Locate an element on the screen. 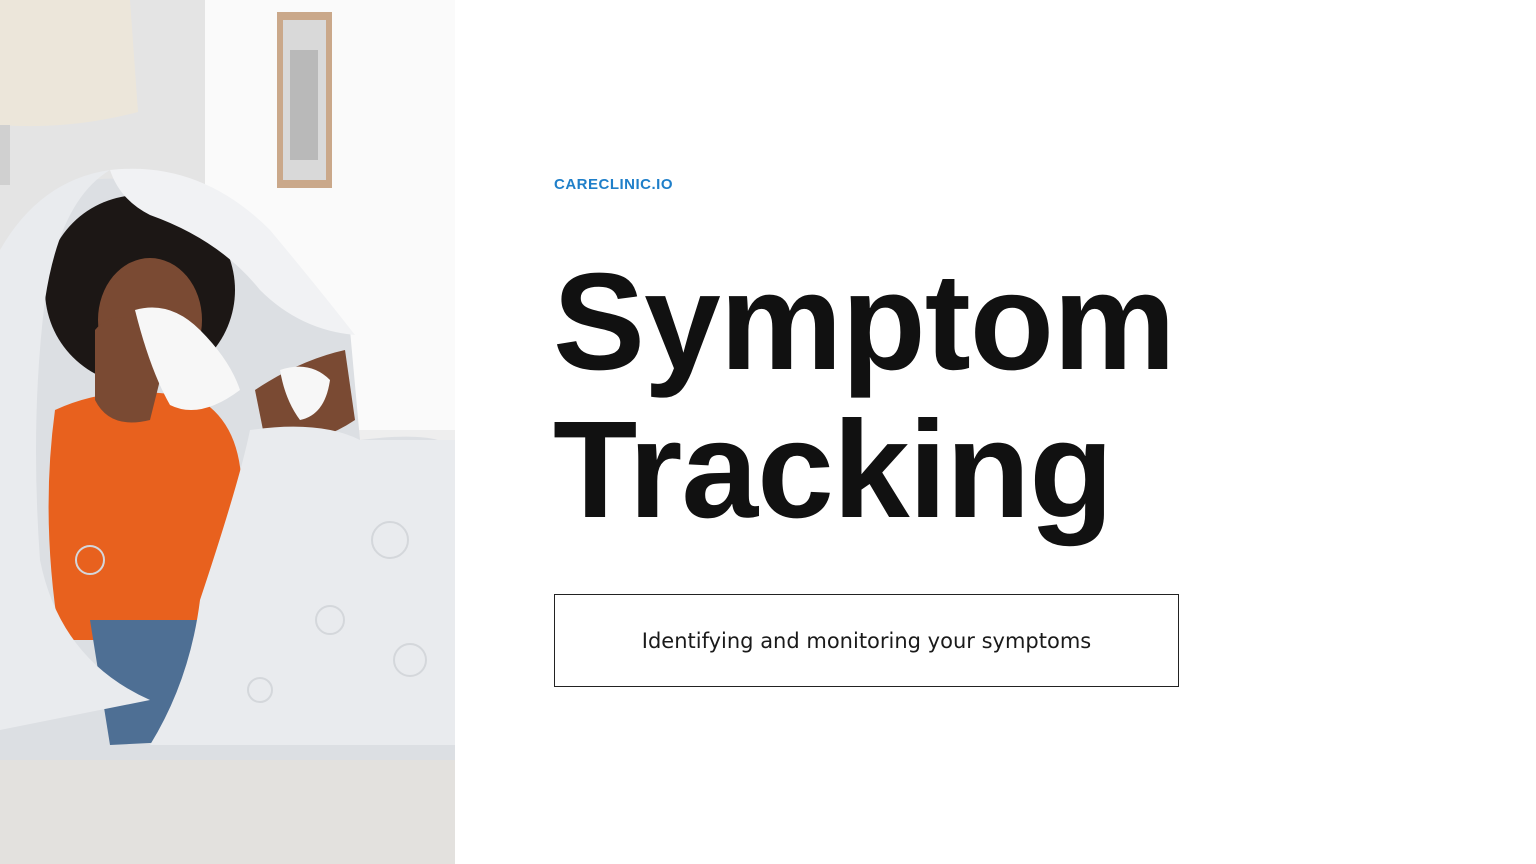  subtitle-box: Identifying and monitoring your symptoms is located at coordinates (866, 640).